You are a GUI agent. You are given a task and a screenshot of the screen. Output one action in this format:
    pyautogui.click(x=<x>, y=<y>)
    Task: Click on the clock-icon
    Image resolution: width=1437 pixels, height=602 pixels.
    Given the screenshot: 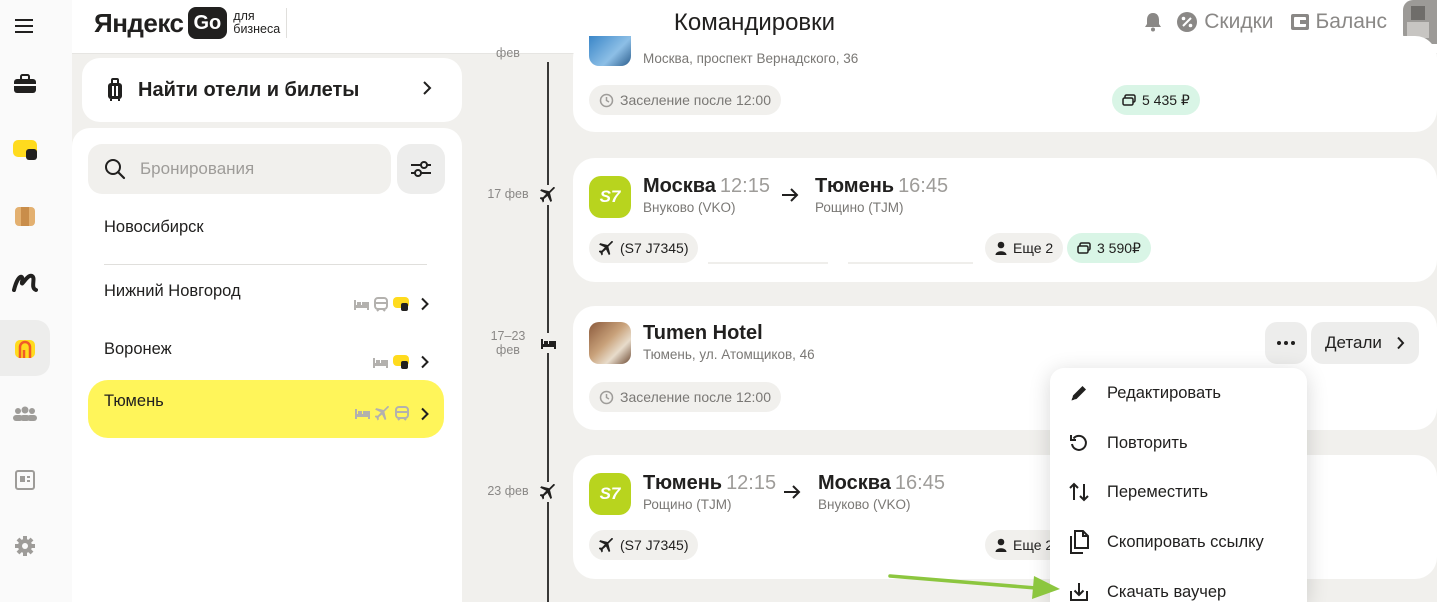 What is the action you would take?
    pyautogui.click(x=606, y=397)
    